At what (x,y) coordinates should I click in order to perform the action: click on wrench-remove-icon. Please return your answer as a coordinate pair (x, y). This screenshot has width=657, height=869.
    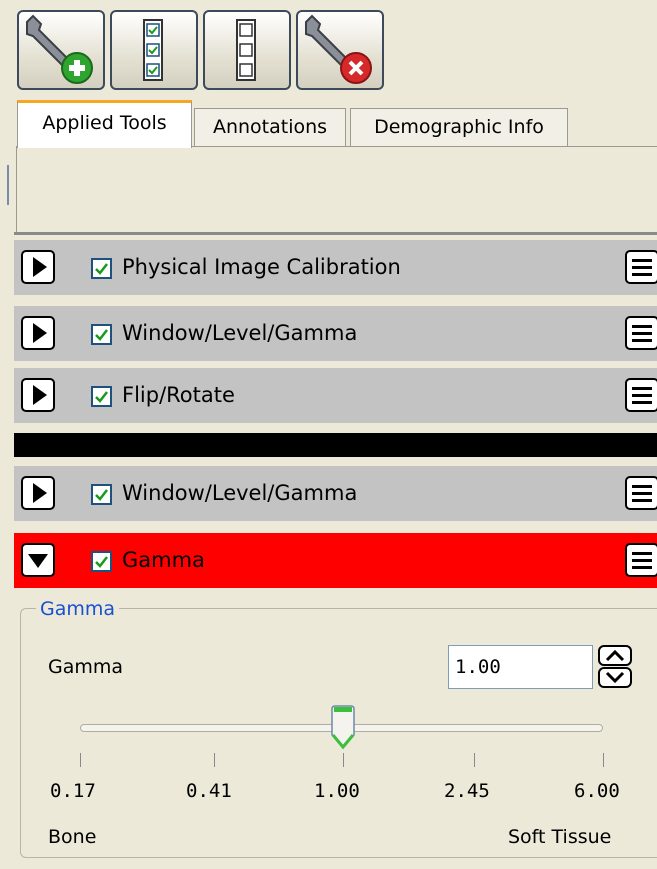
    Looking at the image, I should click on (338, 49).